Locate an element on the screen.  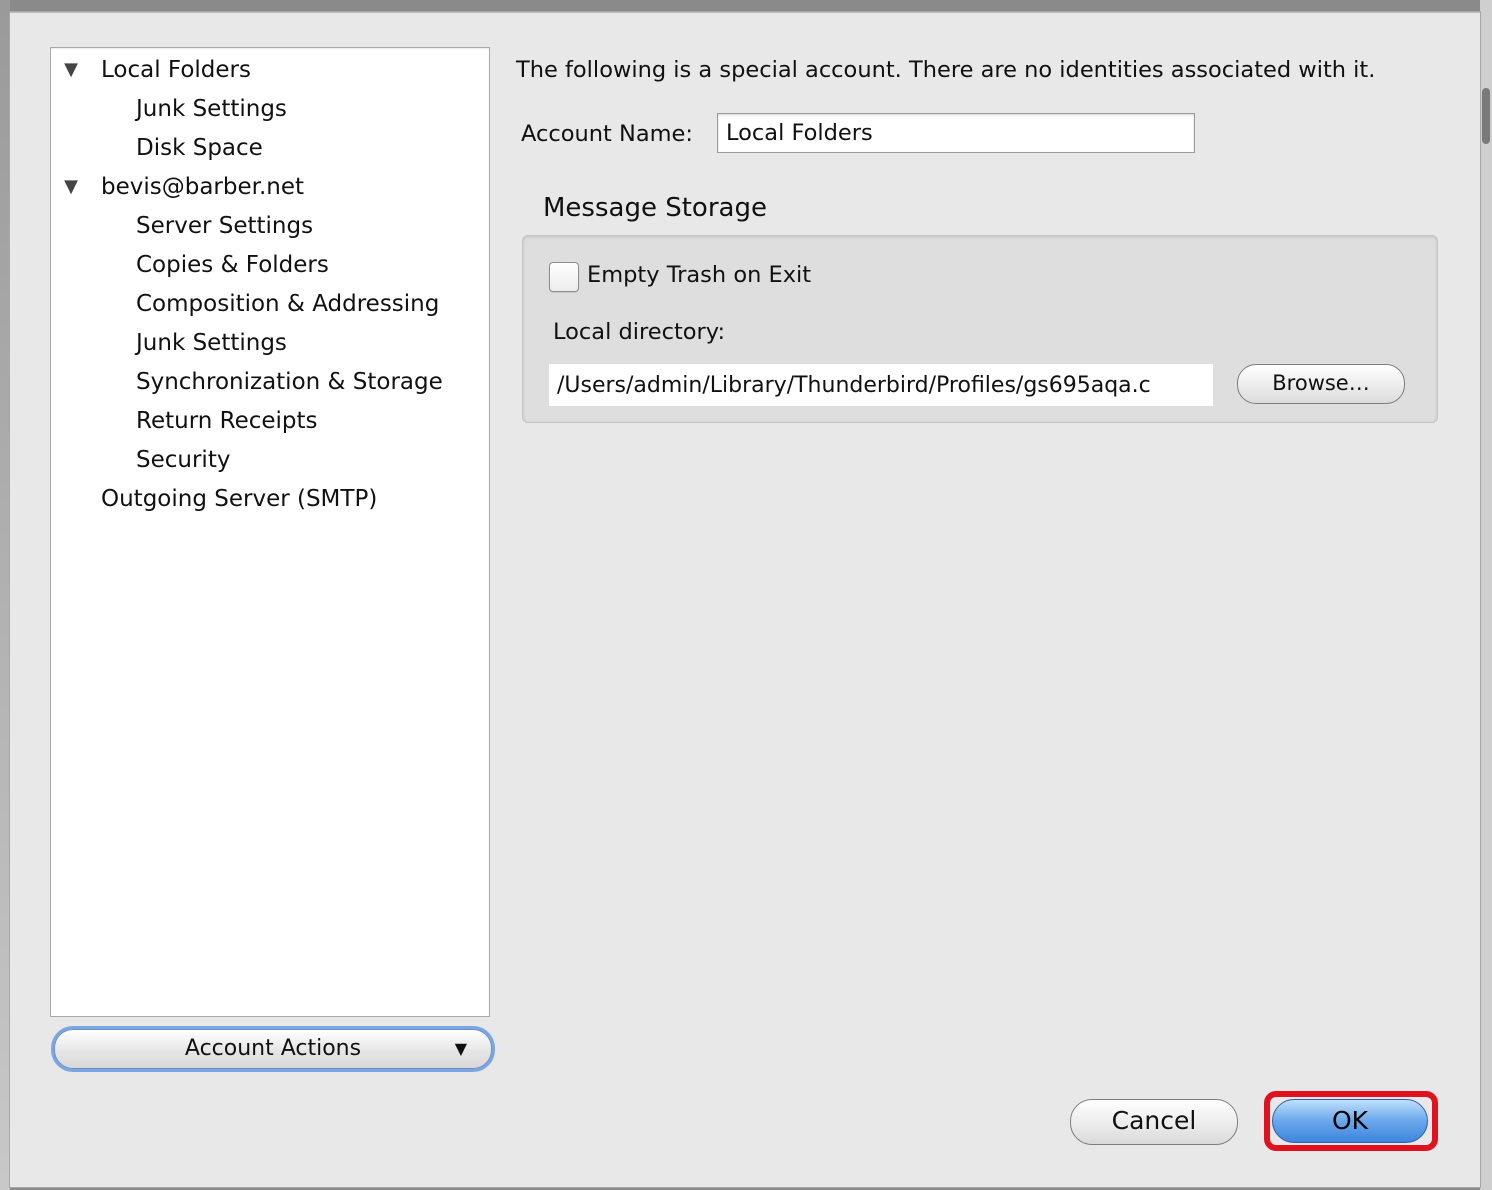
tree-item-label: Local Folders is located at coordinates (176, 70).